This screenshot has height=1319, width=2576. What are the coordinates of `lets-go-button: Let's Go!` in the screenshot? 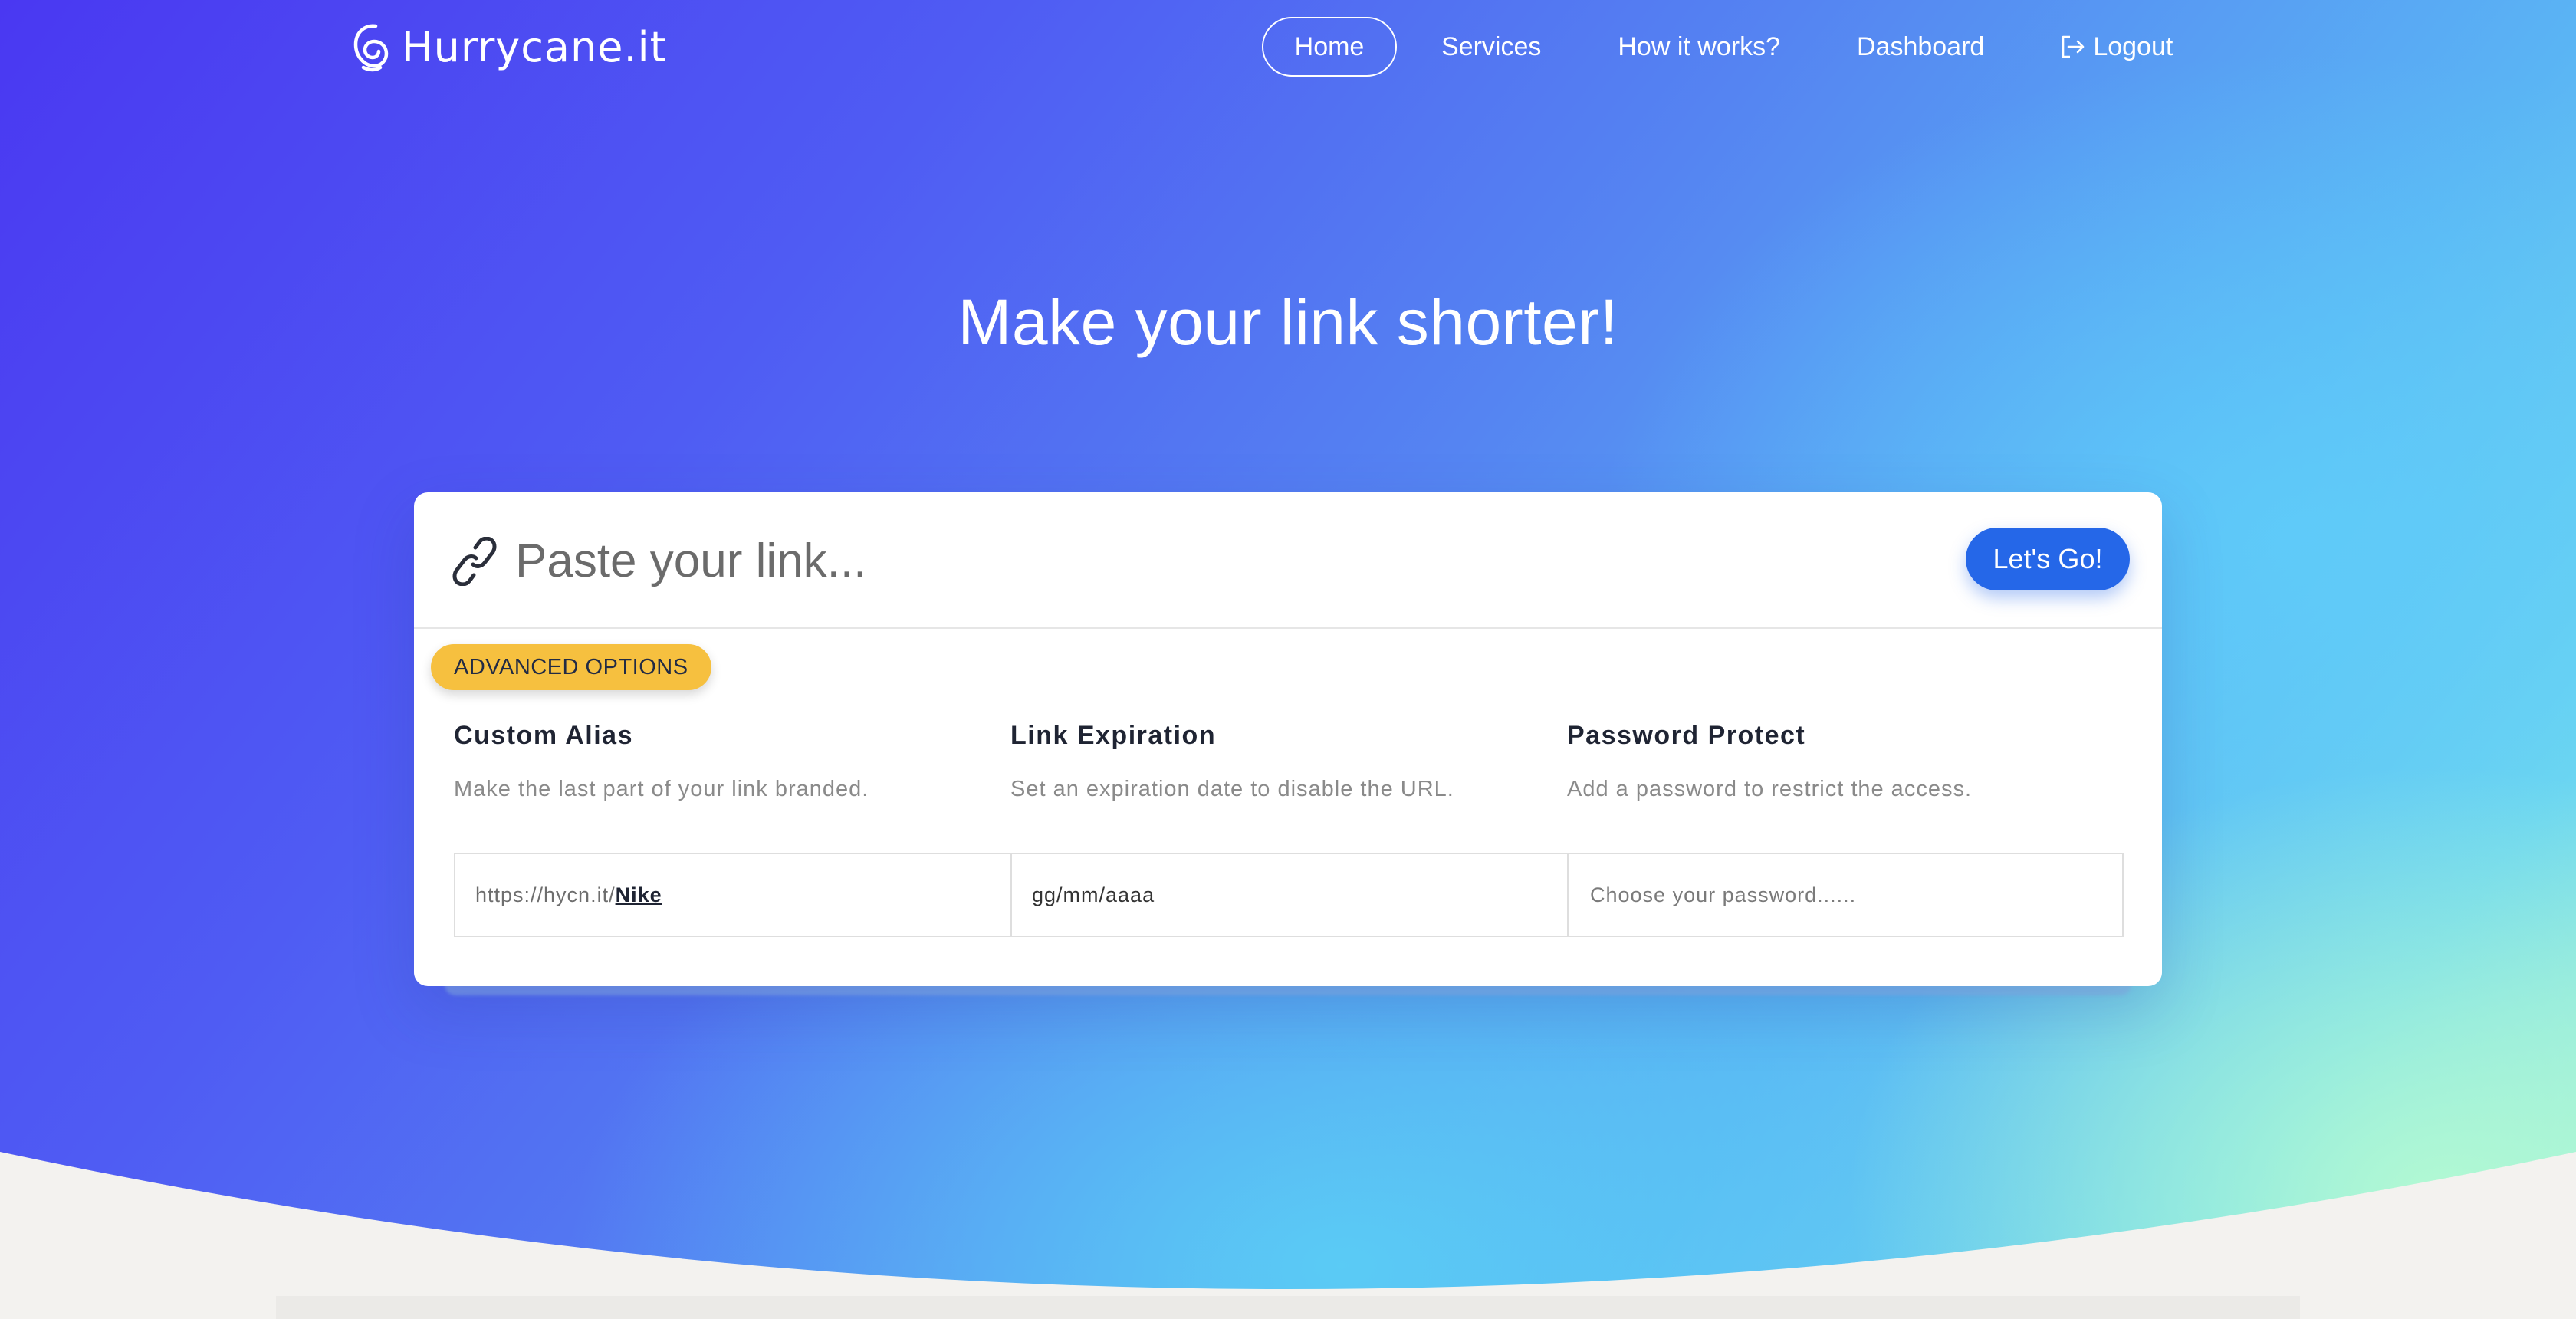 It's located at (2048, 559).